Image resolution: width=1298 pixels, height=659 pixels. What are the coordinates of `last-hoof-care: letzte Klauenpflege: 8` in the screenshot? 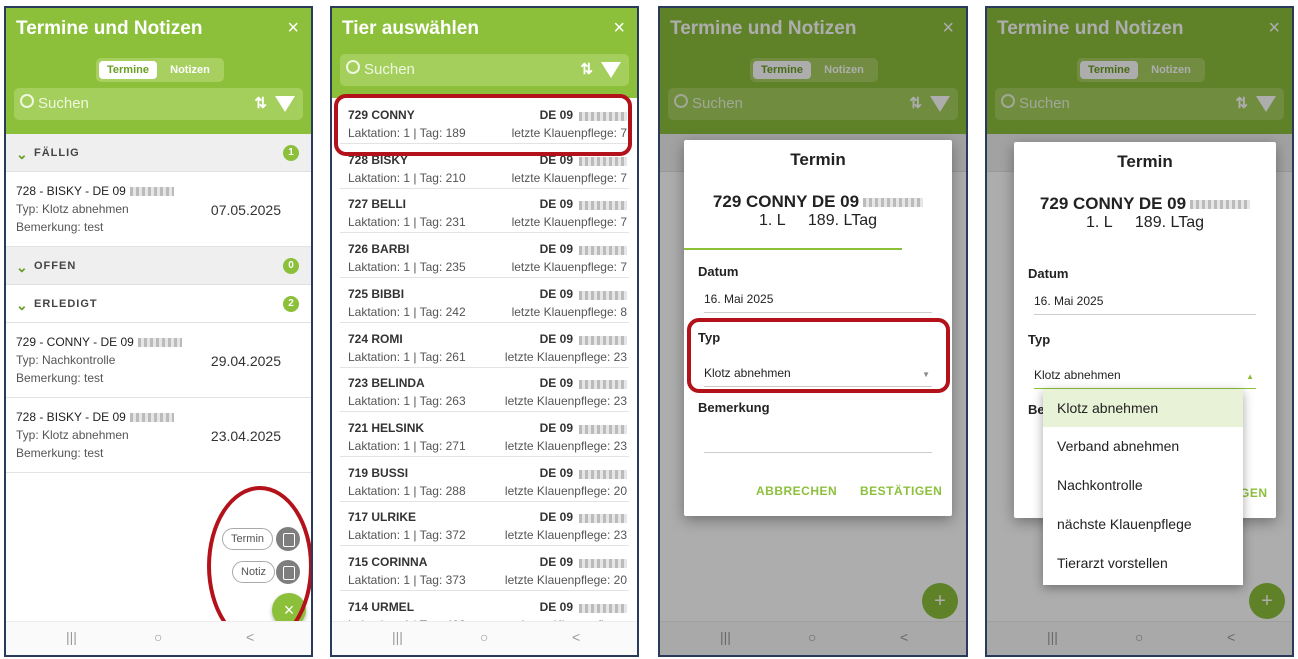 It's located at (569, 311).